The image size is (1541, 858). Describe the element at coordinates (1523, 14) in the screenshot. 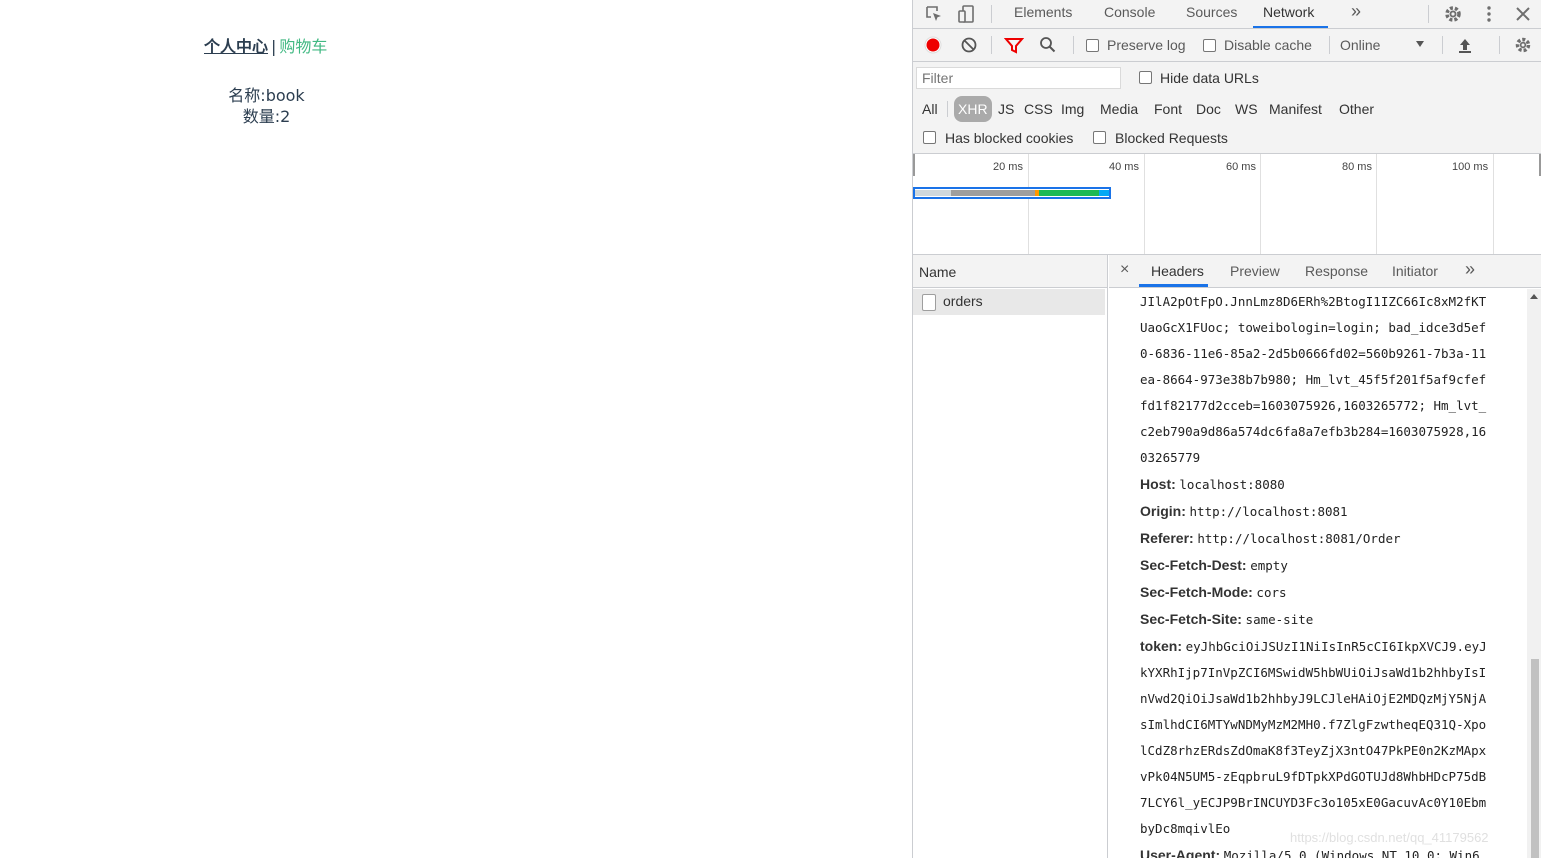

I see `close-devtools-icon` at that location.